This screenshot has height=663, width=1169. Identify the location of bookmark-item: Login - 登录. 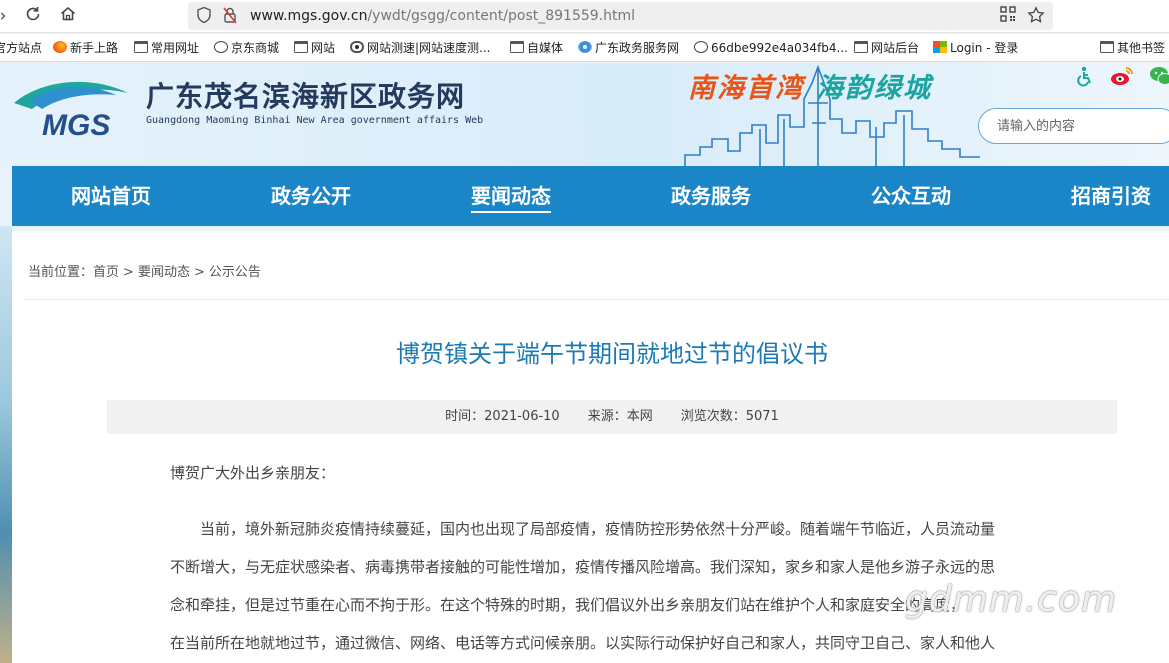
(975, 48).